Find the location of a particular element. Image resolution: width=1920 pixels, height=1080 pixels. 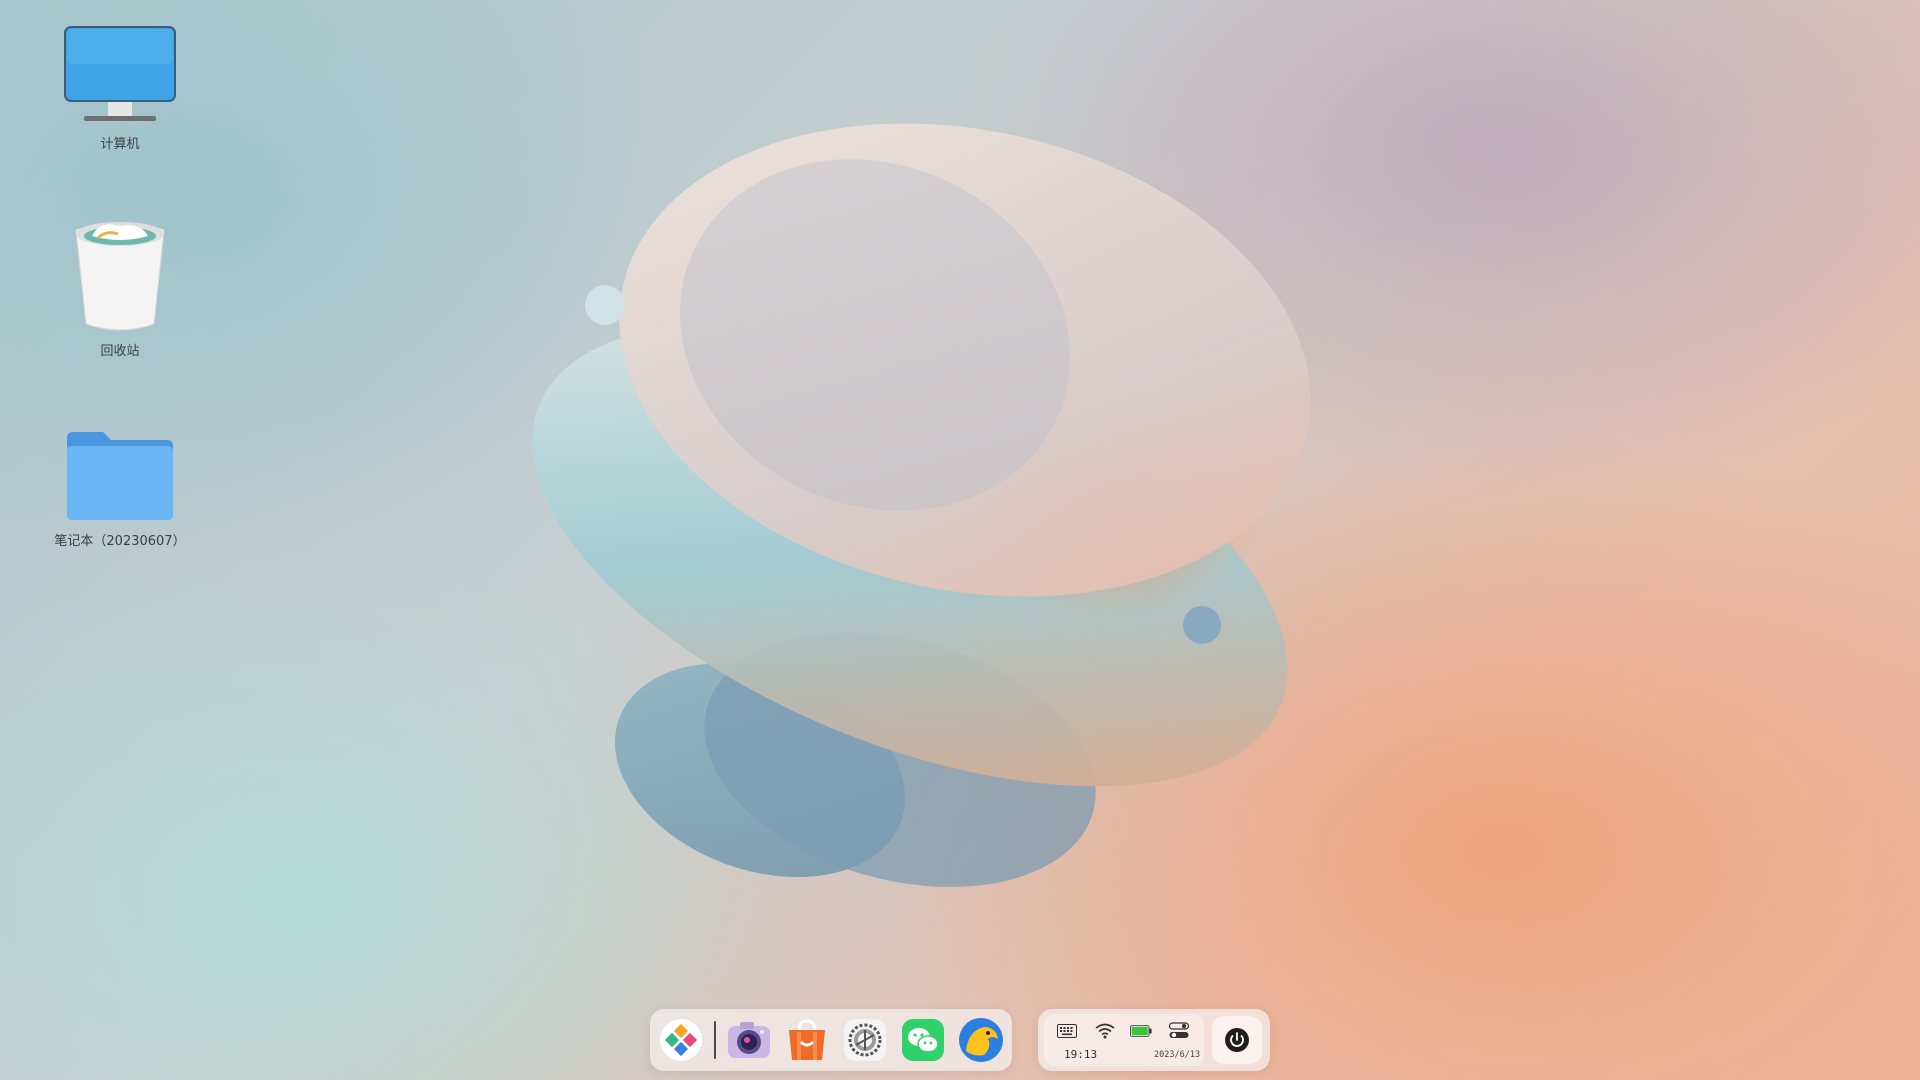

desktop-icon-label: 计算机 is located at coordinates (120, 144).